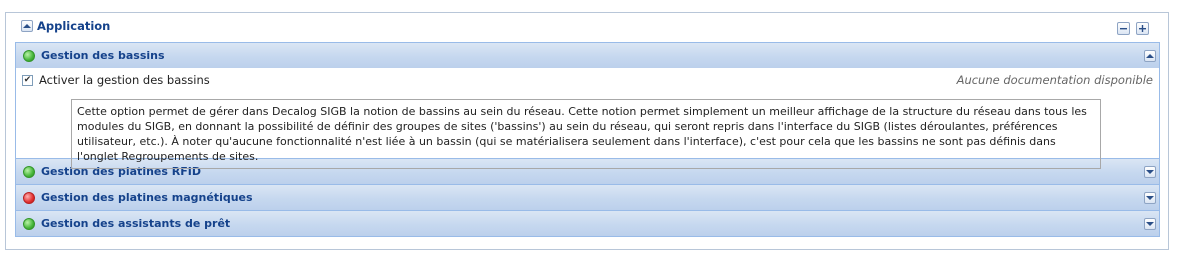  I want to click on panel-collapse-button, so click(1150, 55).